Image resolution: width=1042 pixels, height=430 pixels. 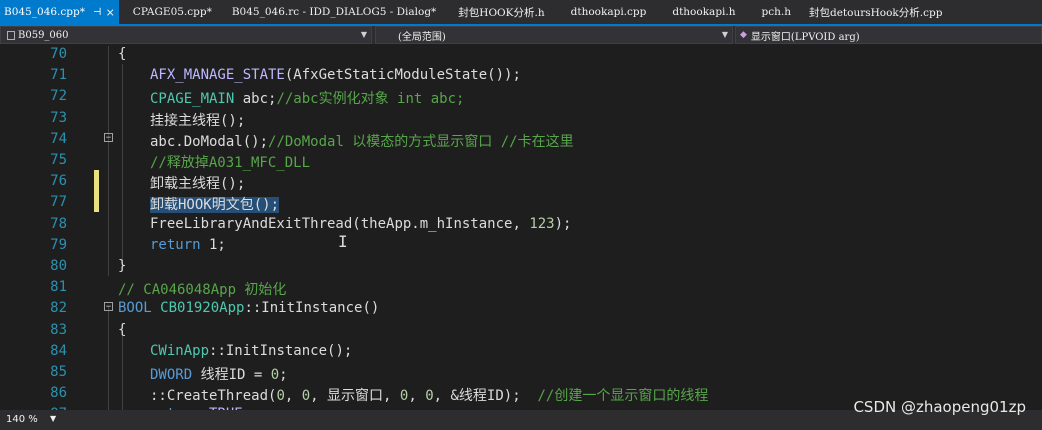 I want to click on tab-1: B045_046.cpp* ⊣ ×, so click(x=59, y=12).